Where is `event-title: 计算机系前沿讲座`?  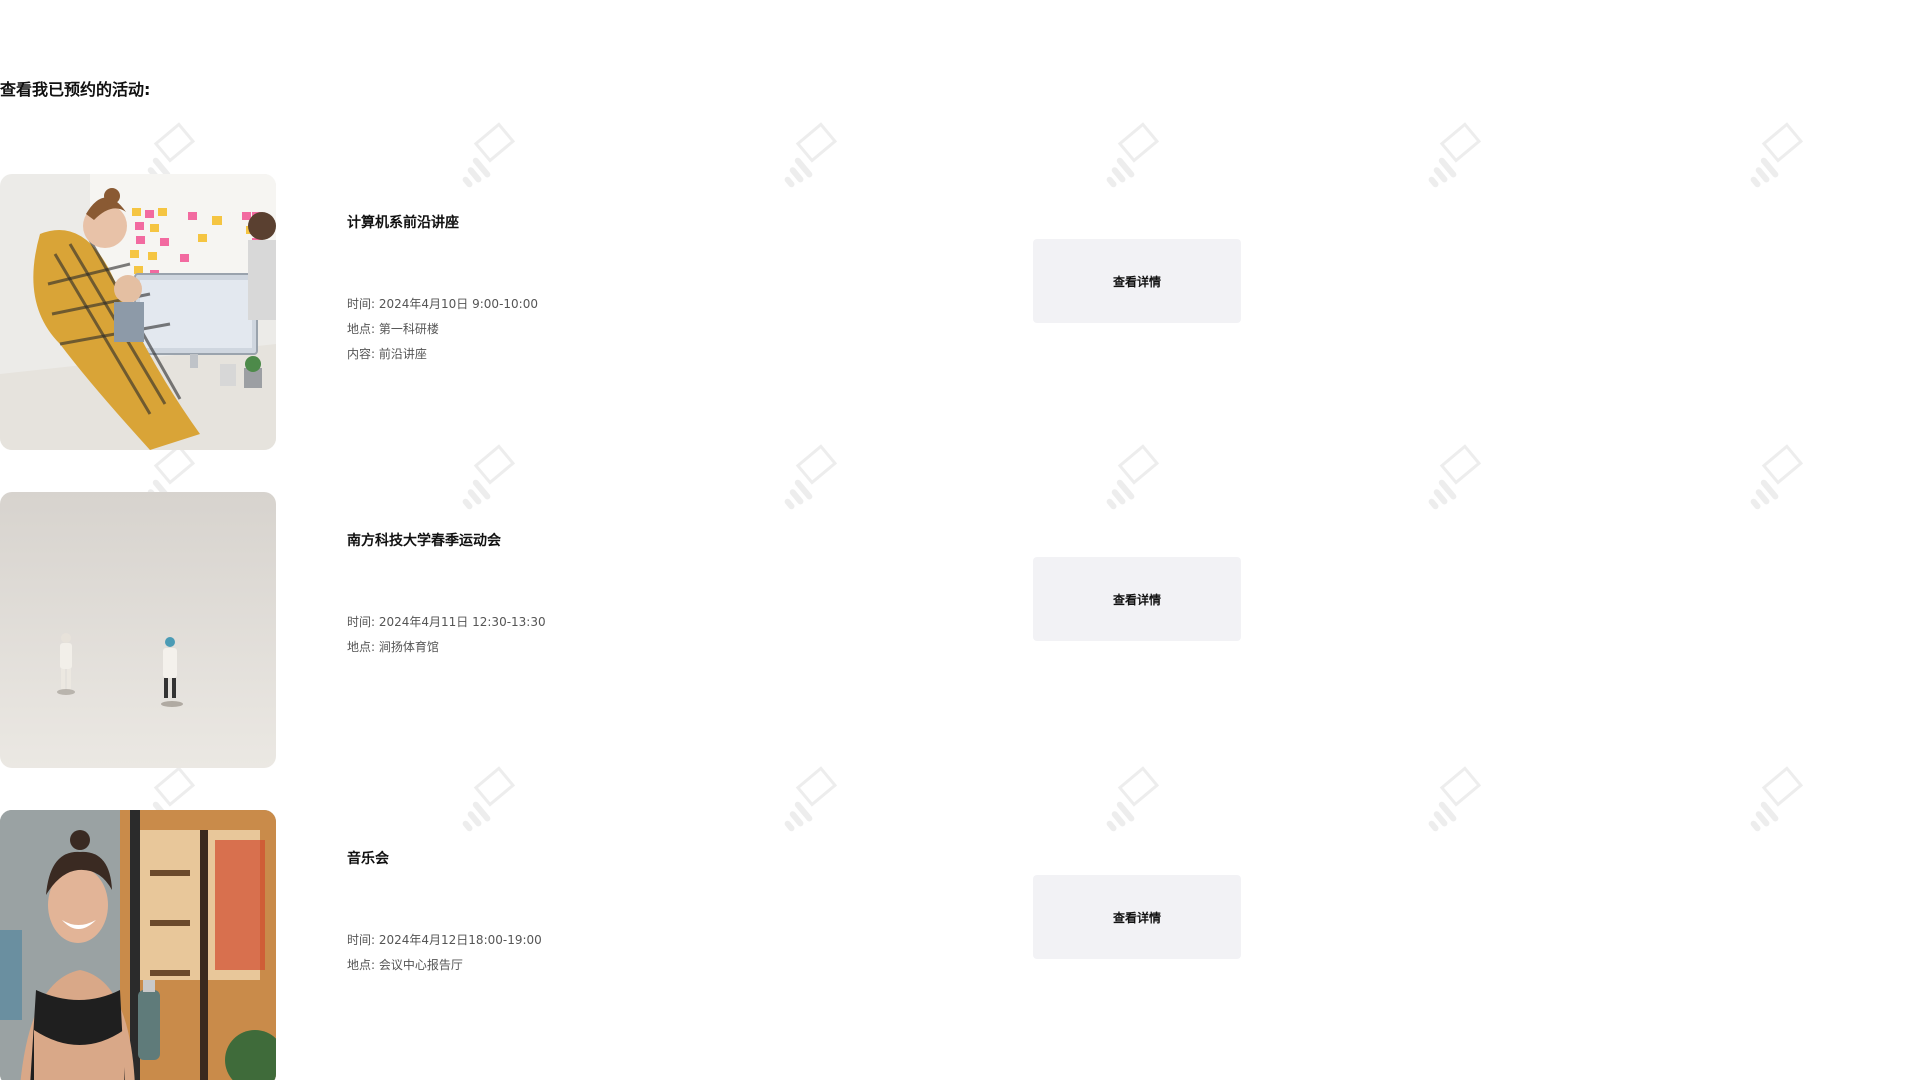
event-title: 计算机系前沿讲座 is located at coordinates (403, 223).